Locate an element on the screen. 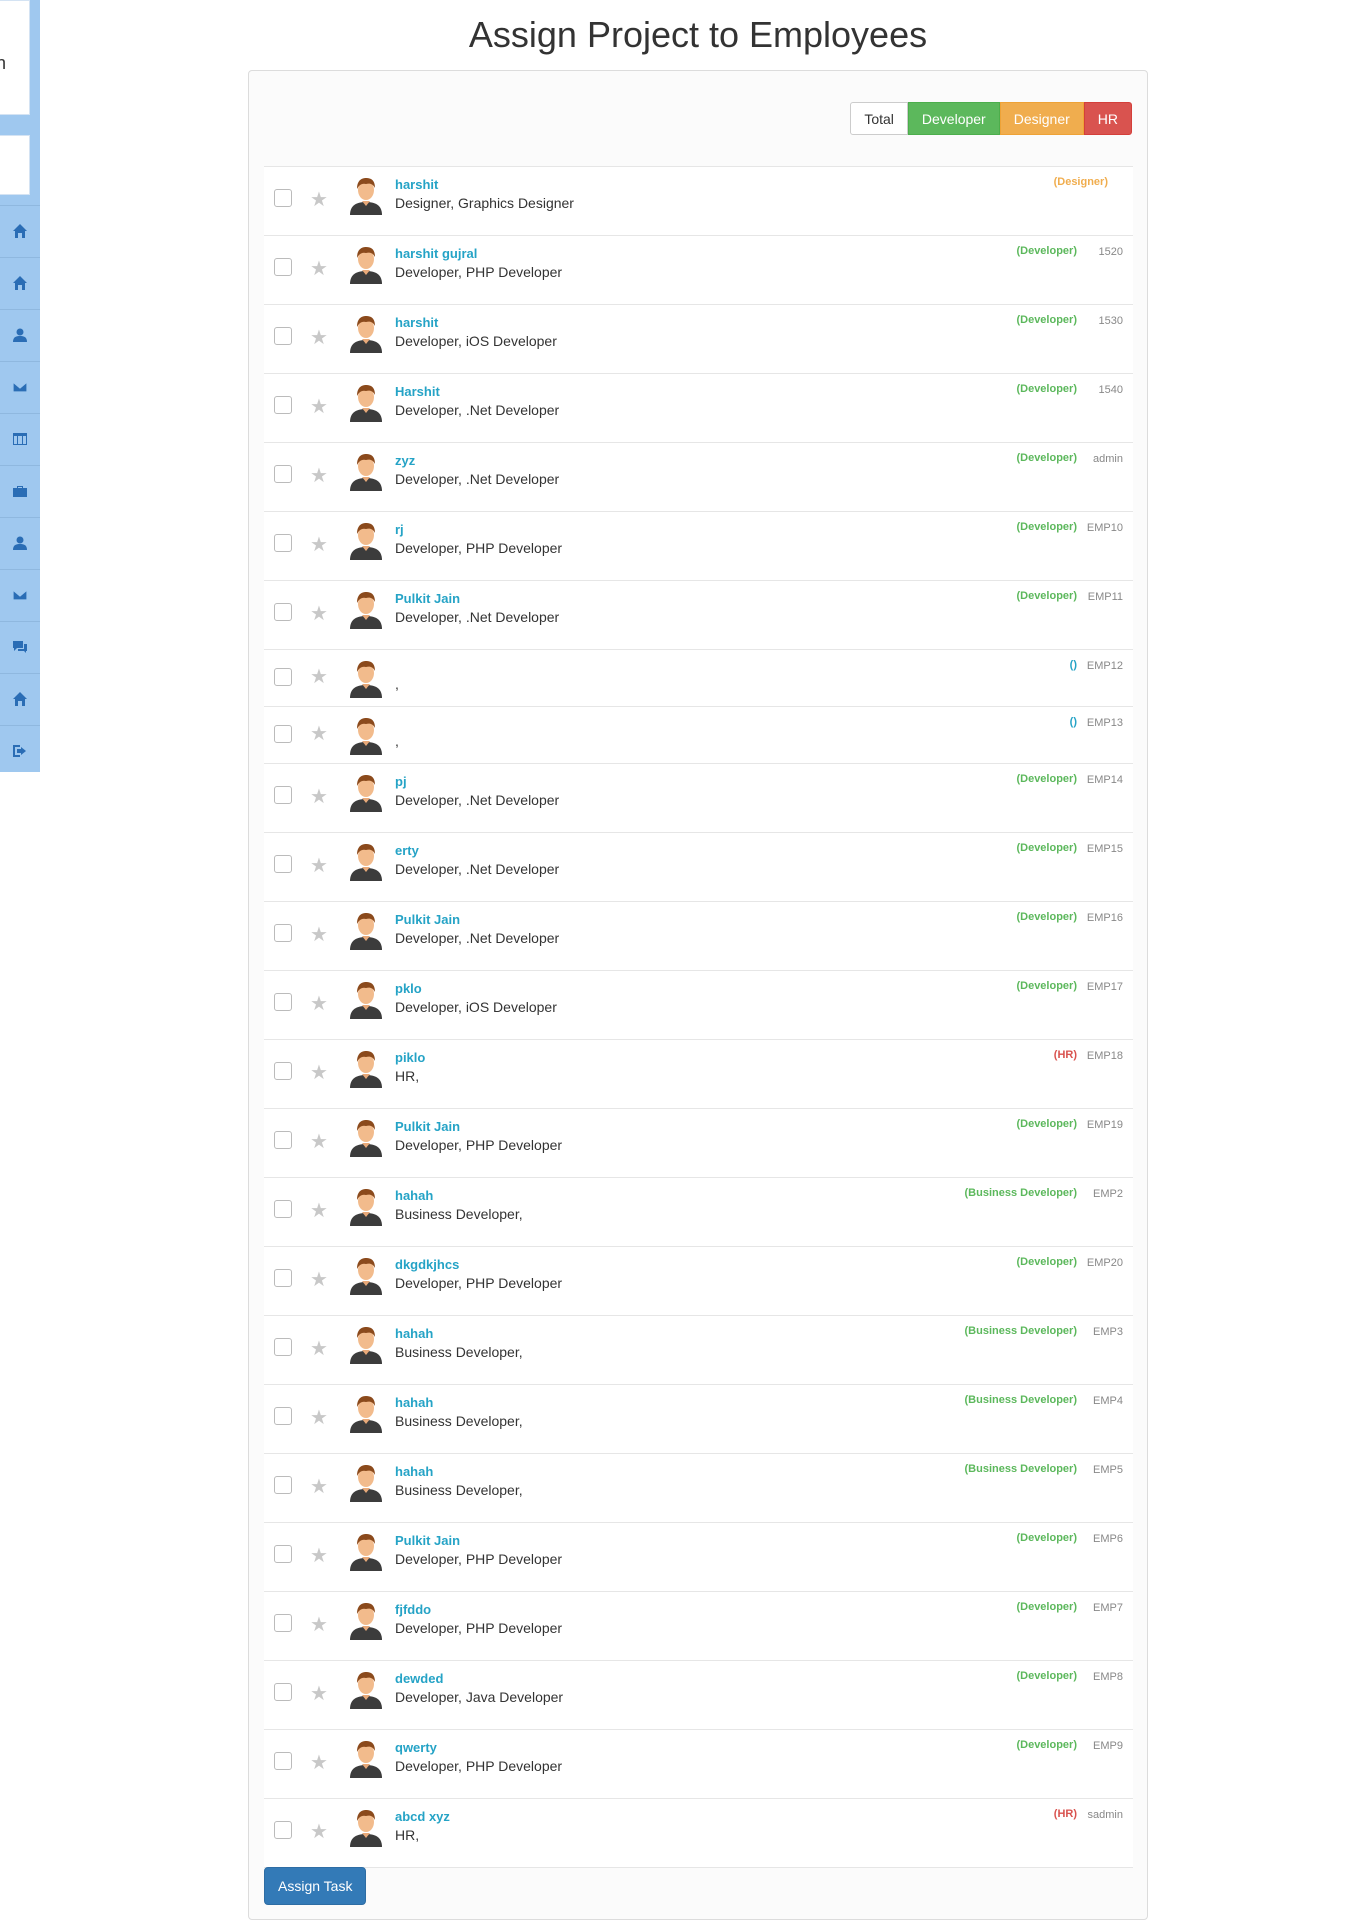 The height and width of the screenshot is (1920, 1366). sidebar-search-box is located at coordinates (15, 165).